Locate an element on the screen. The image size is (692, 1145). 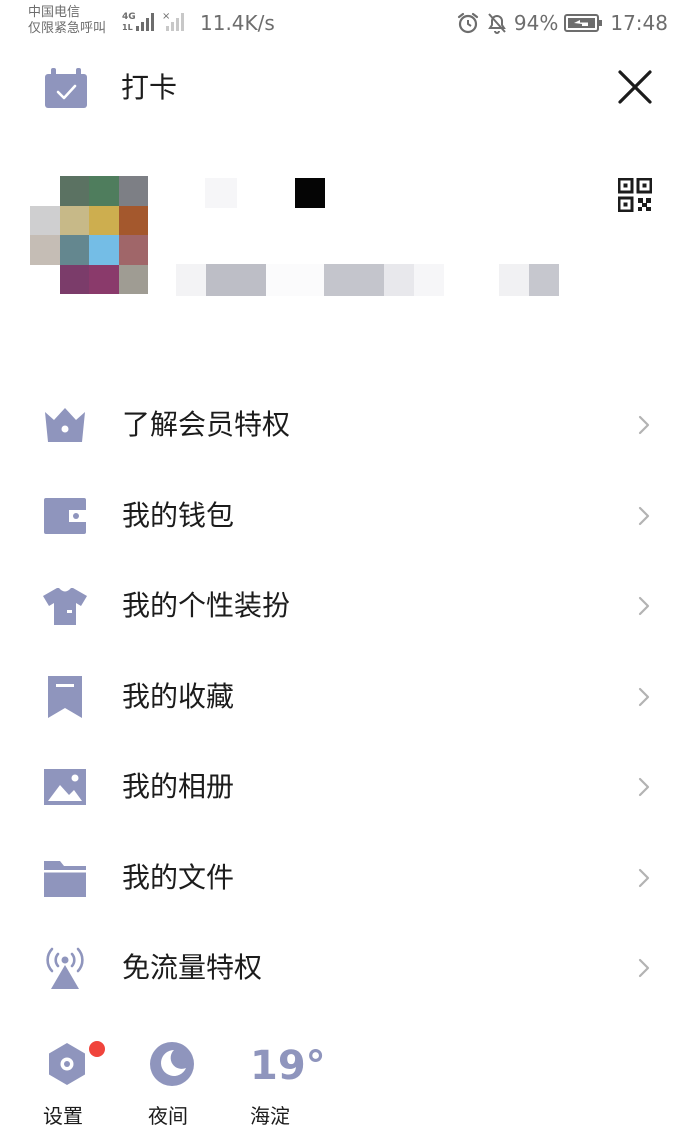
weather-widget: 19° 海淀 is located at coordinates (286, 1082).